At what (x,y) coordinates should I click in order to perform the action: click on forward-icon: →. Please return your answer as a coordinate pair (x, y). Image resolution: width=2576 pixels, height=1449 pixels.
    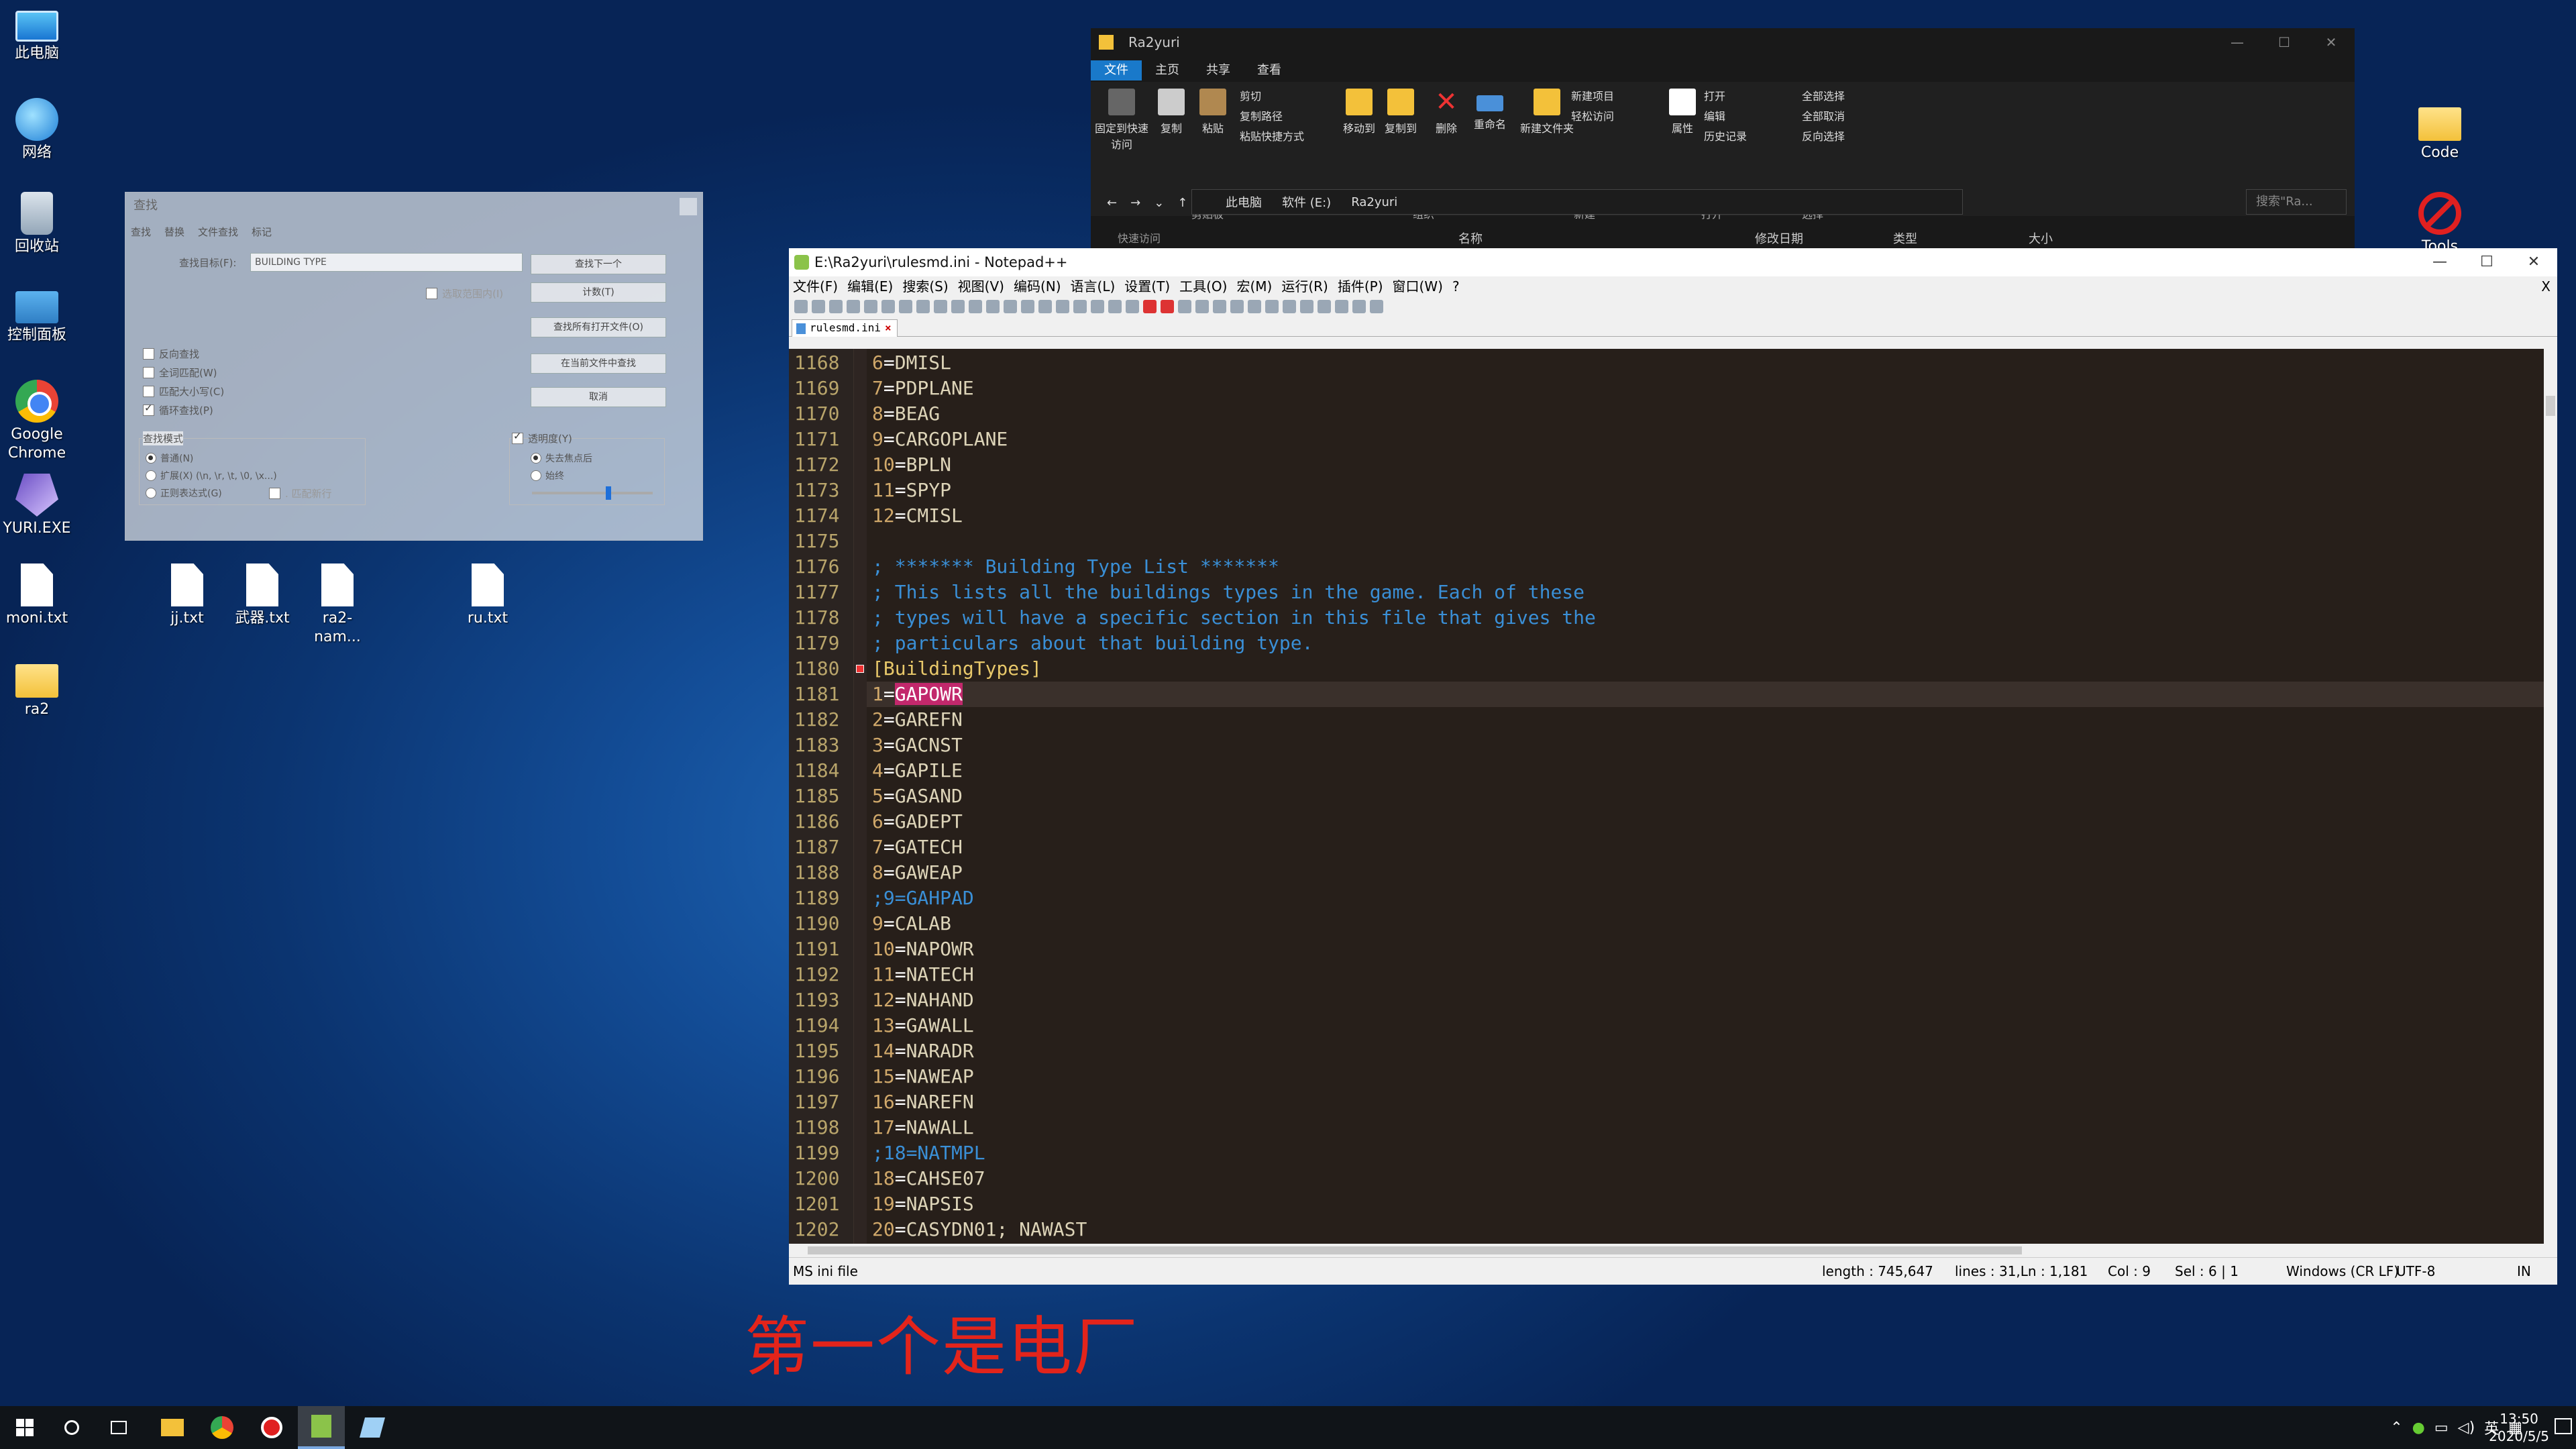
    Looking at the image, I should click on (1135, 203).